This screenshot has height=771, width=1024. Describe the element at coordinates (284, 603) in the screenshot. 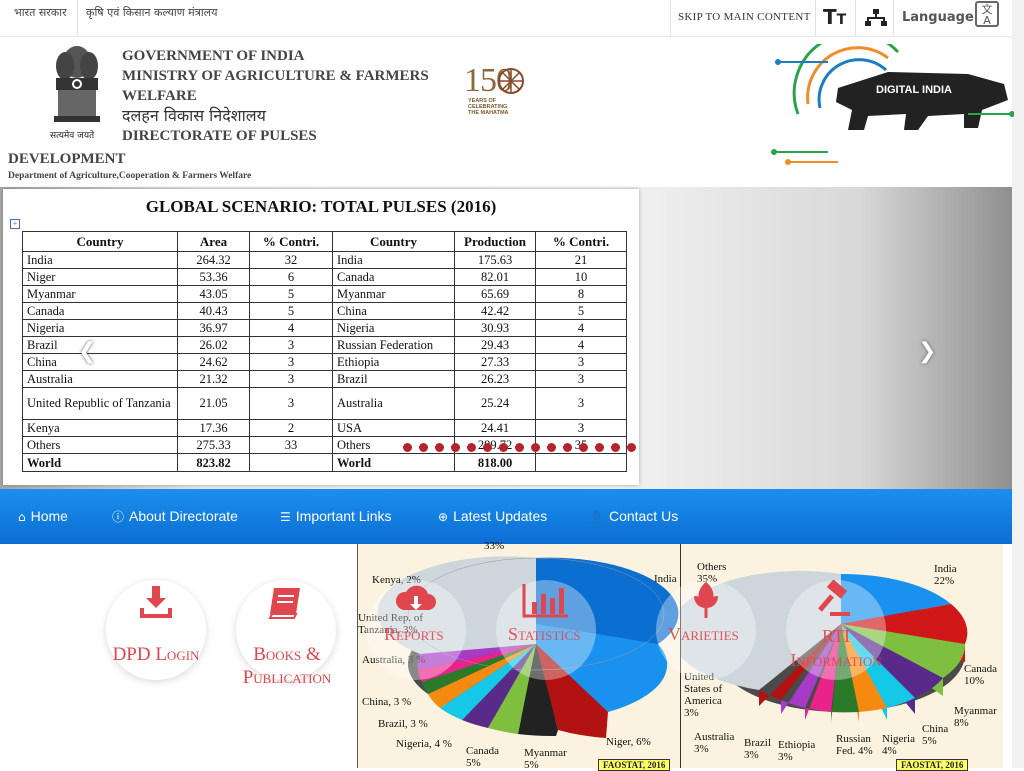

I see `book-icon` at that location.